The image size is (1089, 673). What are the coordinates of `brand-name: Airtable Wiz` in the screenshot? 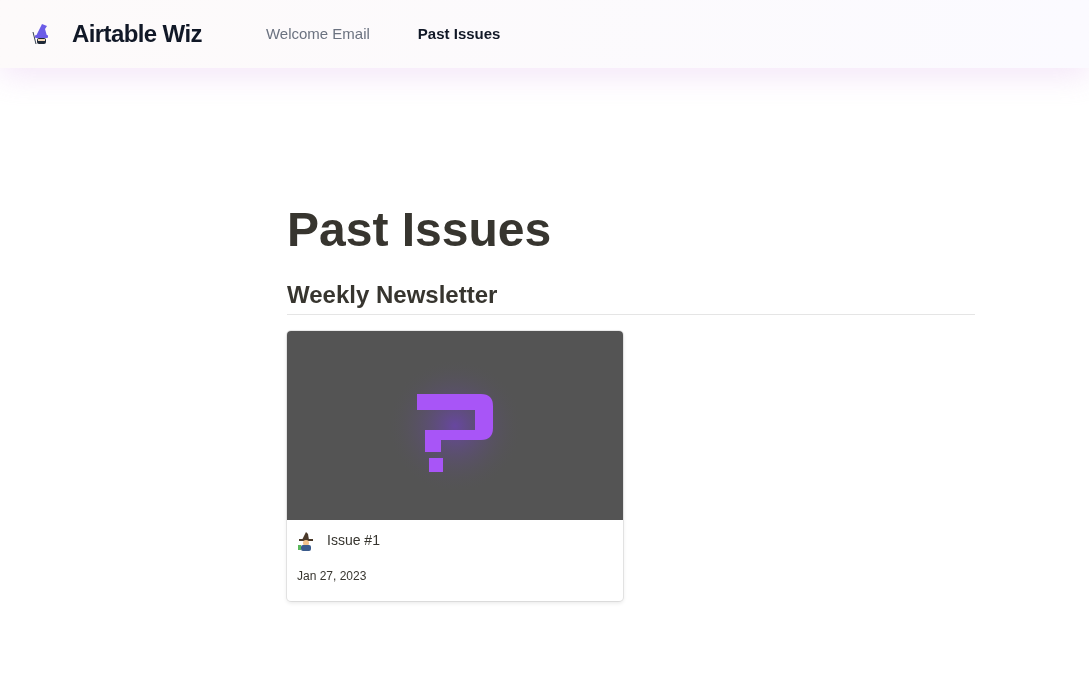 It's located at (137, 34).